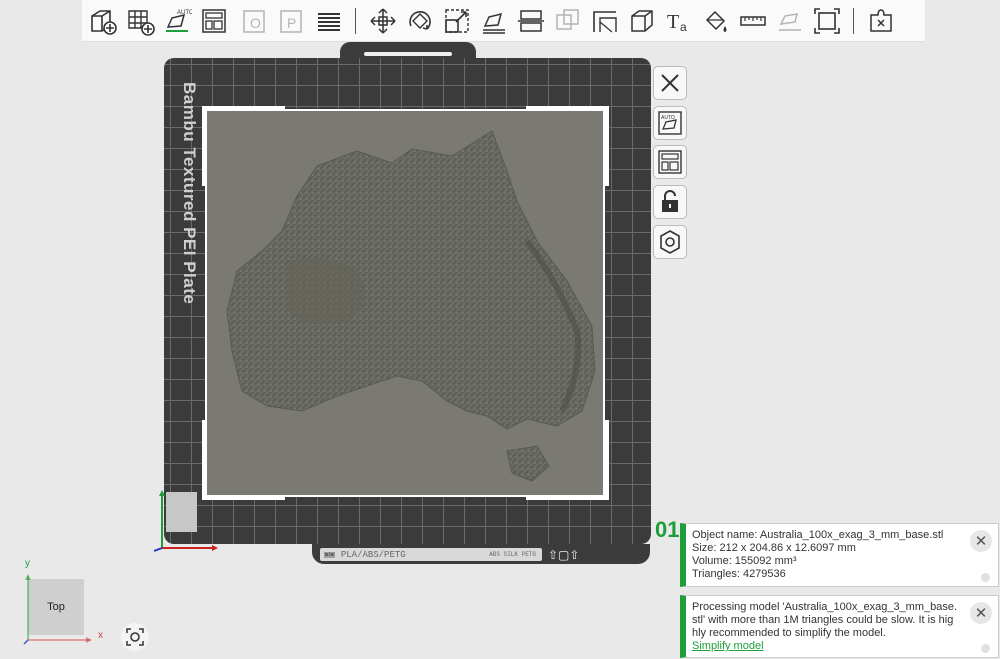 This screenshot has height=659, width=1000. I want to click on plate-number: 01, so click(667, 529).